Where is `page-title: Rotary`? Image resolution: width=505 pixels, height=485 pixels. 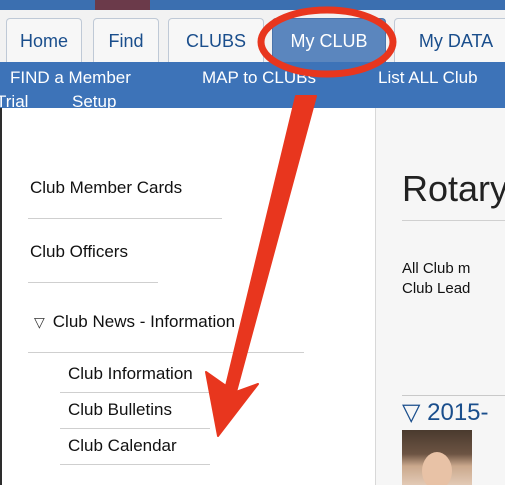 page-title: Rotary is located at coordinates (453, 188).